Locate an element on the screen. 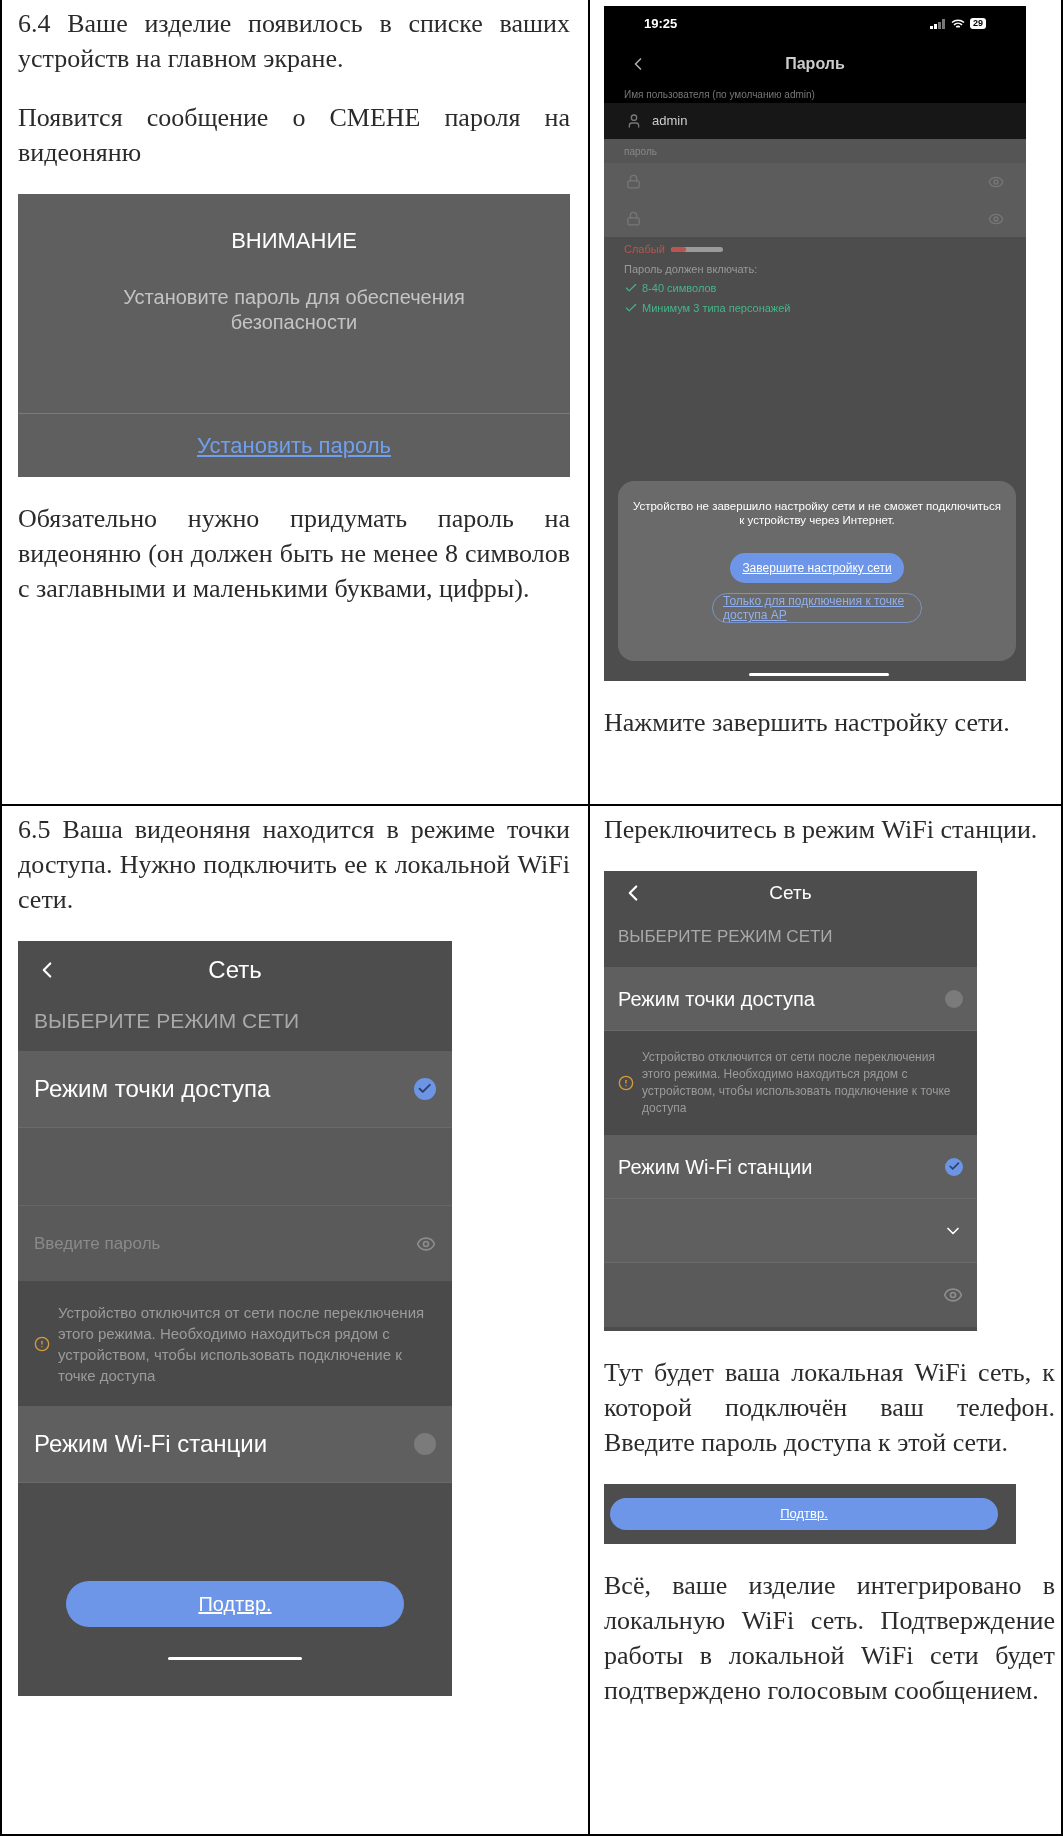  alert-title: ВНИМАНИЕ is located at coordinates (294, 241).